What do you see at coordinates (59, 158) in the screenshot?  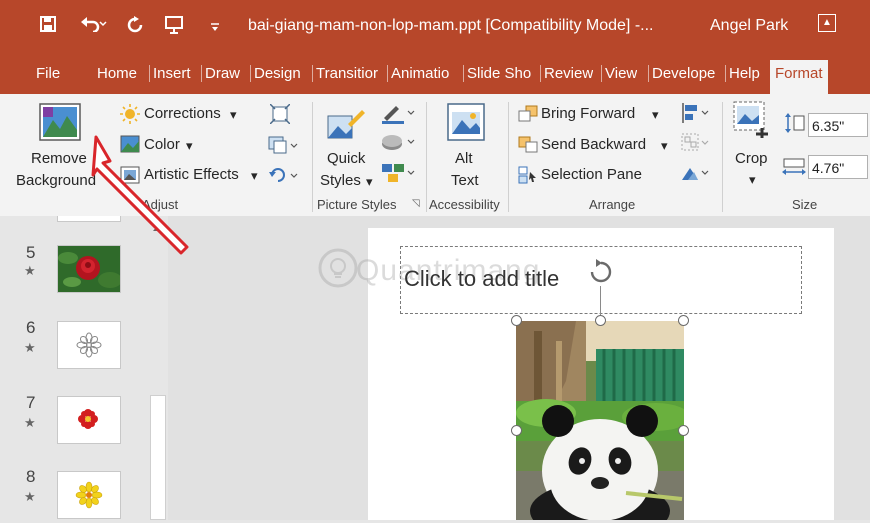 I see `remove-background-label-1: Remove` at bounding box center [59, 158].